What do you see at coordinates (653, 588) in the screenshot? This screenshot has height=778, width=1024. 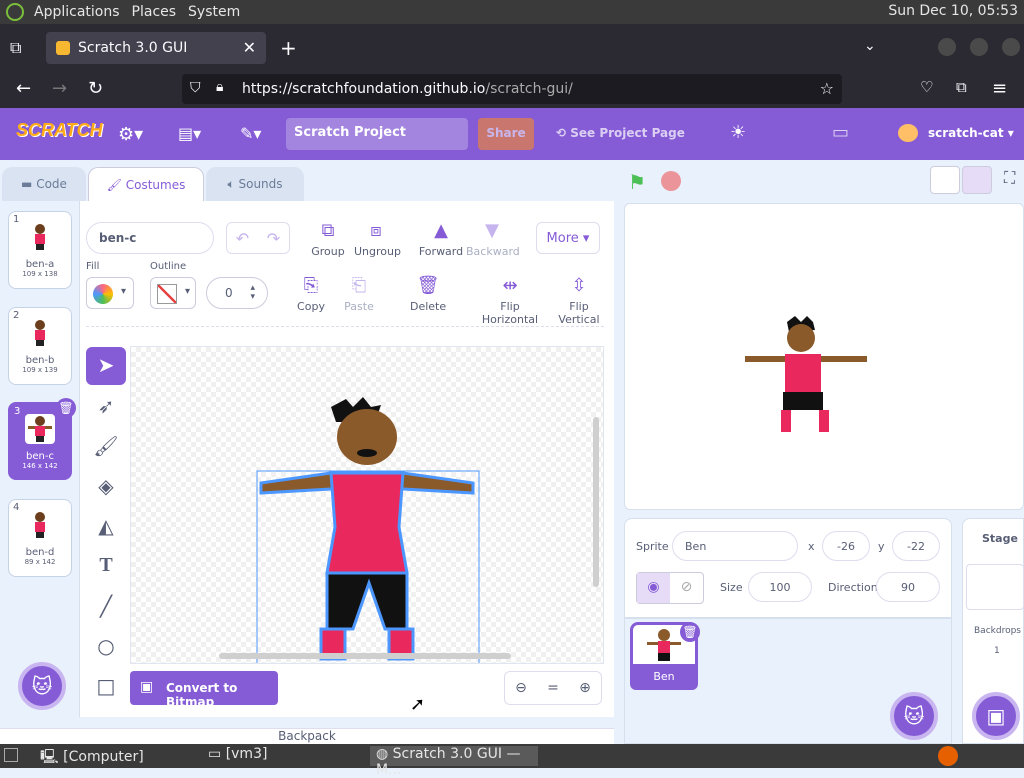 I see `show-eye-icon: ◉` at bounding box center [653, 588].